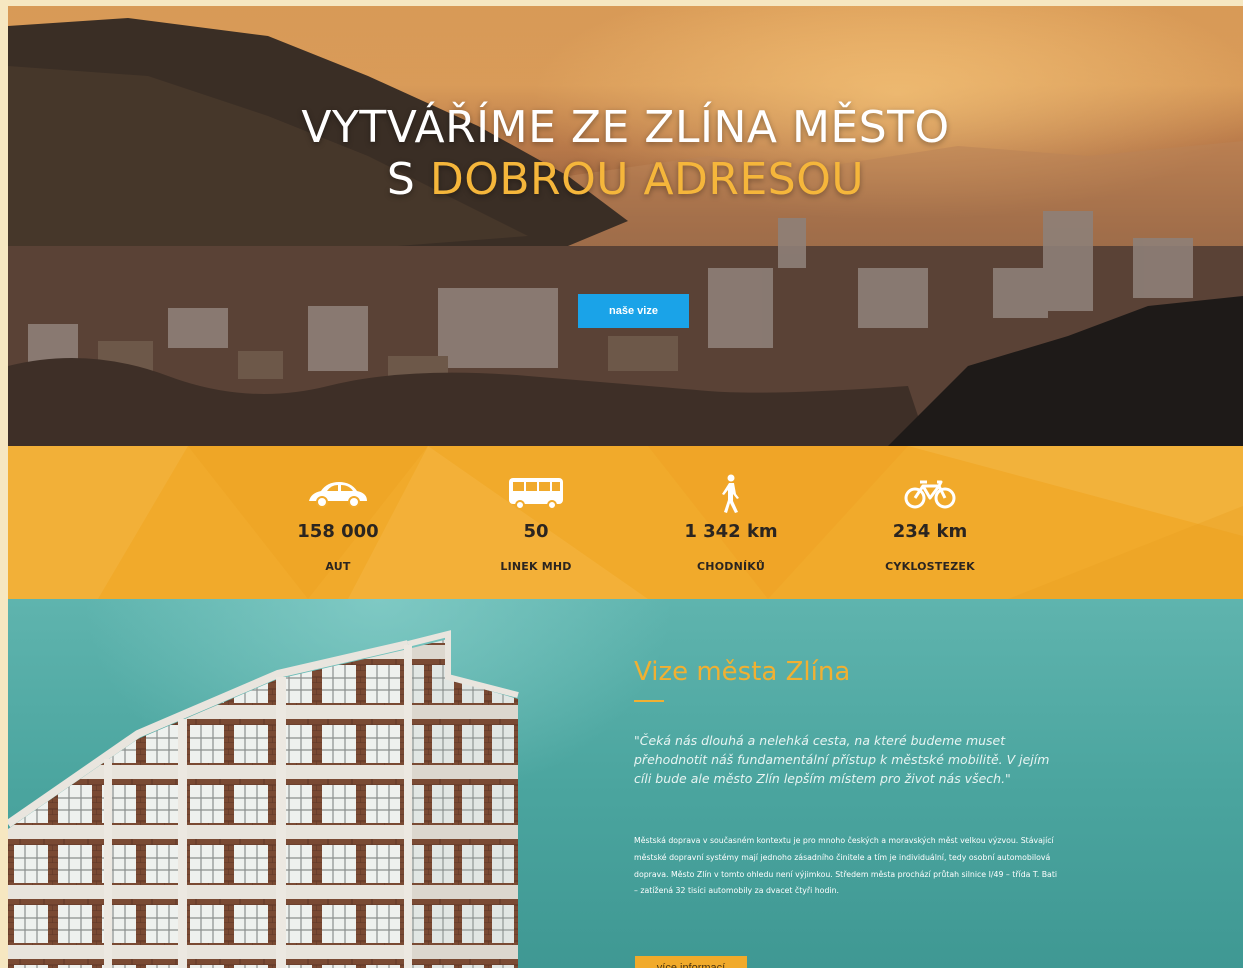  I want to click on hero-title-line1: VYTVÁŘÍME ZE ZLÍNA MĚSTO, so click(625, 127).